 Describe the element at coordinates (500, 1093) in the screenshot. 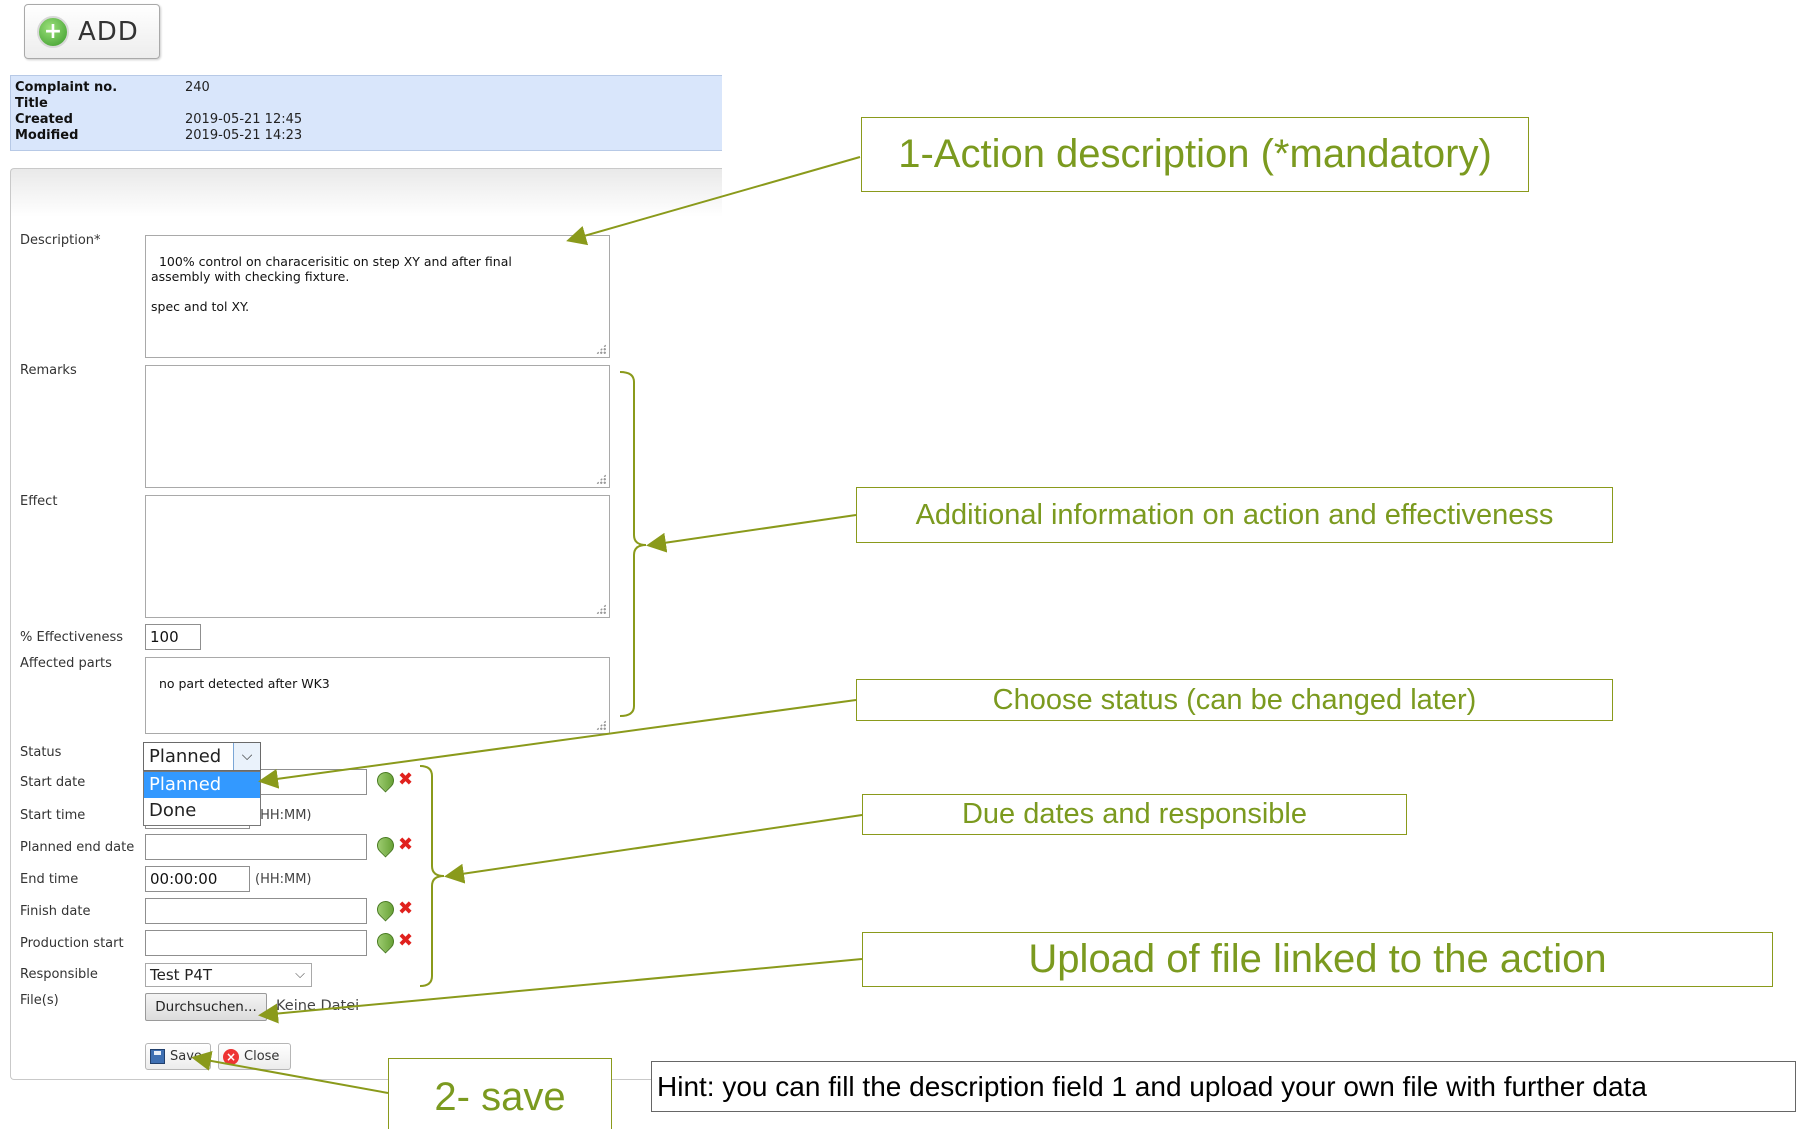

I see `callout-save: 2- save` at that location.